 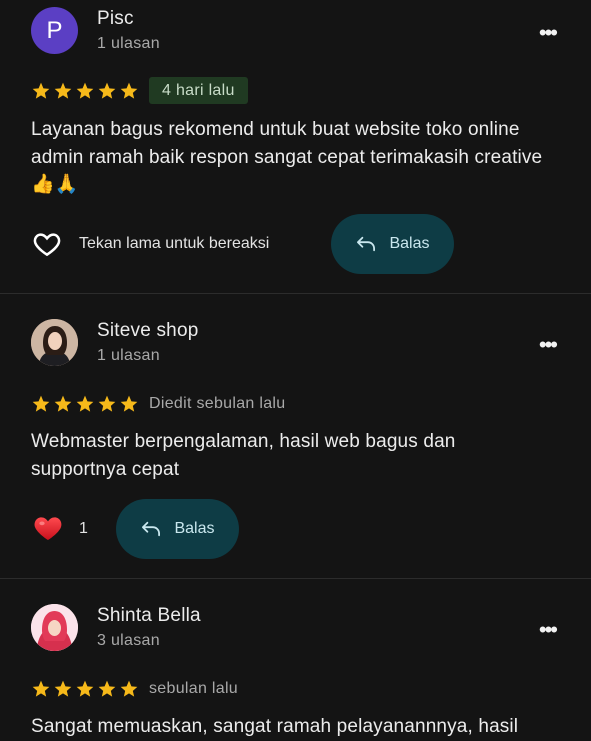 I want to click on react-hint: Tekan lama untuk bereaksi, so click(x=174, y=244).